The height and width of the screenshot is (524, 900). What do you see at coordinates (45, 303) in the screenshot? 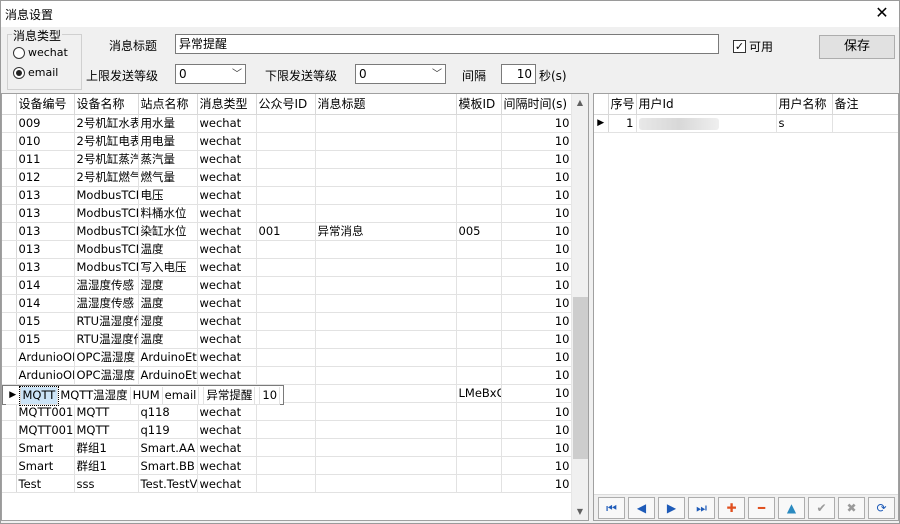
I see `table-cell: 014` at bounding box center [45, 303].